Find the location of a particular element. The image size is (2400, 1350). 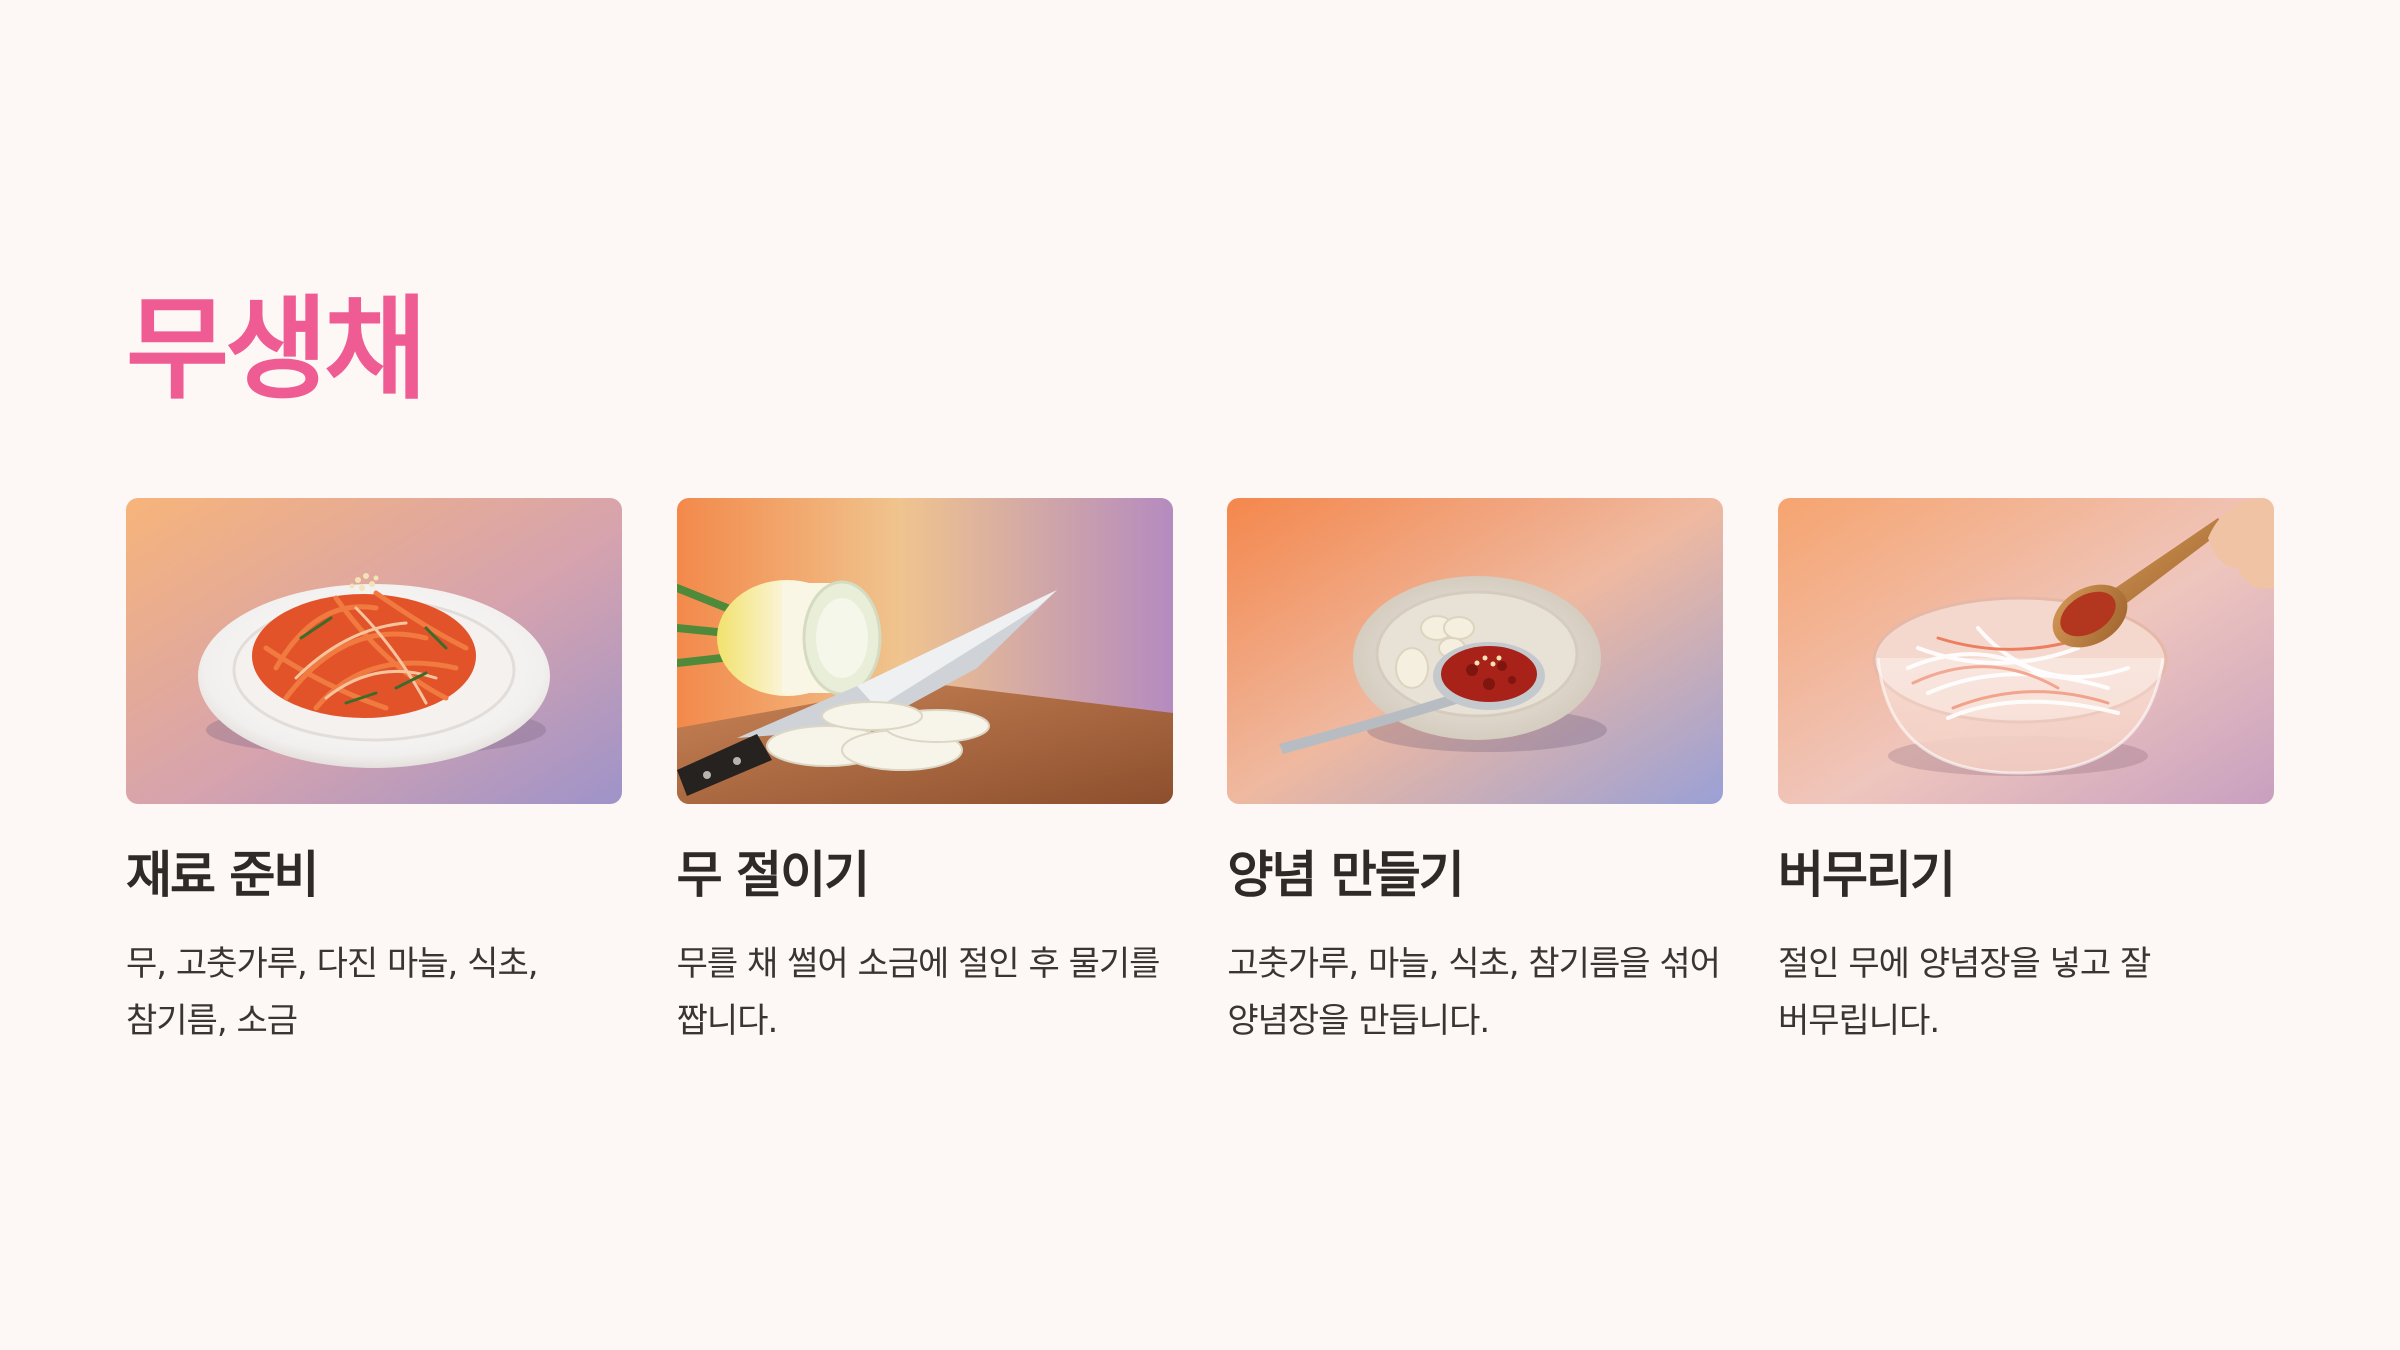

step-card-salting: 무 절이기 무를 채 썰어 소금에 절인 후 물기를 짭니다. is located at coordinates (924, 774).